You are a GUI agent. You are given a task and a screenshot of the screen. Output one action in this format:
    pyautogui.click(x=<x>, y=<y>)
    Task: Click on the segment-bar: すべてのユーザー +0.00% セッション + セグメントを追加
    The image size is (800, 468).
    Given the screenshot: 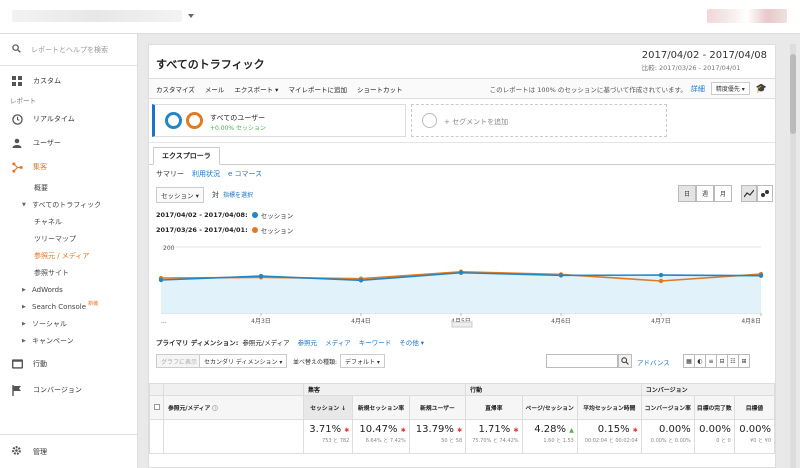 What is the action you would take?
    pyautogui.click(x=462, y=121)
    